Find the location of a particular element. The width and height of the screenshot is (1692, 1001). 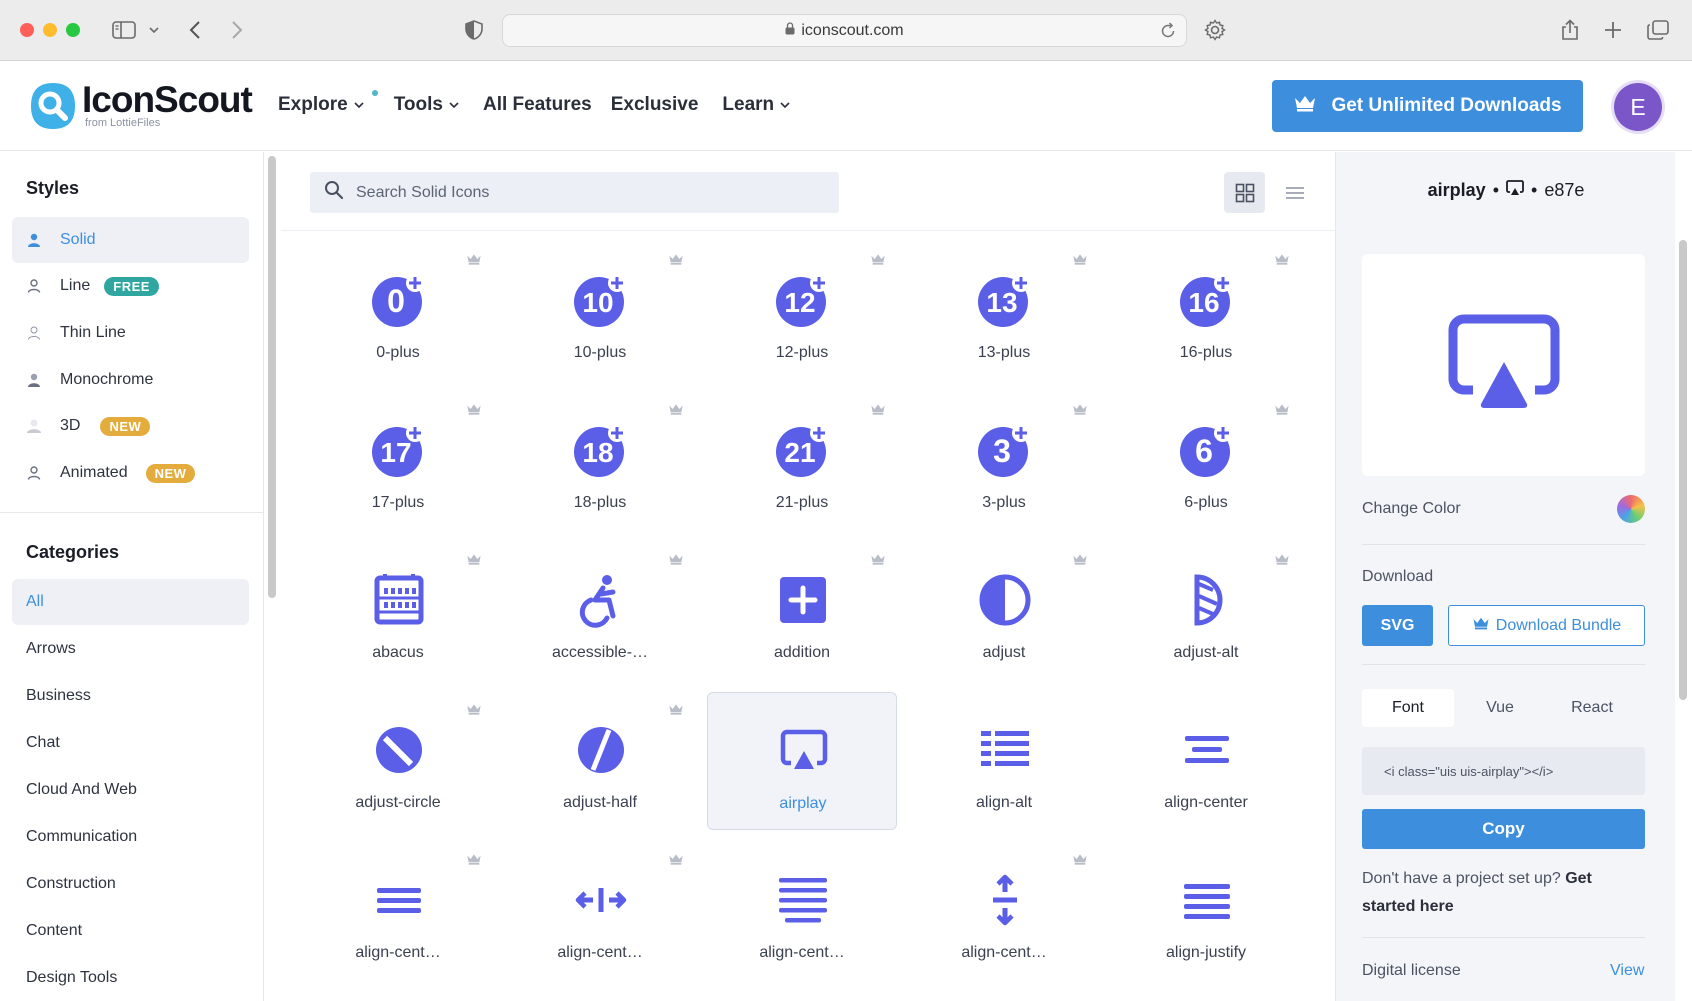

nav-learn: Learn is located at coordinates (756, 105).